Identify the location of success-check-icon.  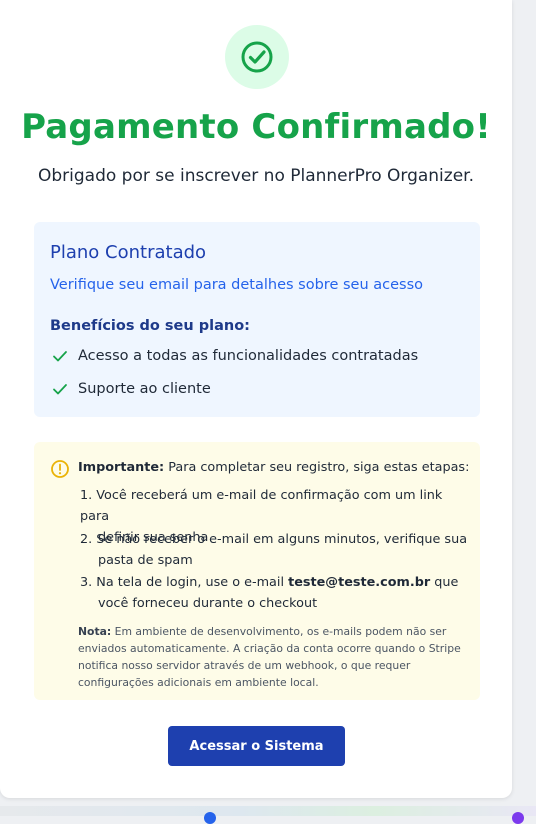
(257, 57).